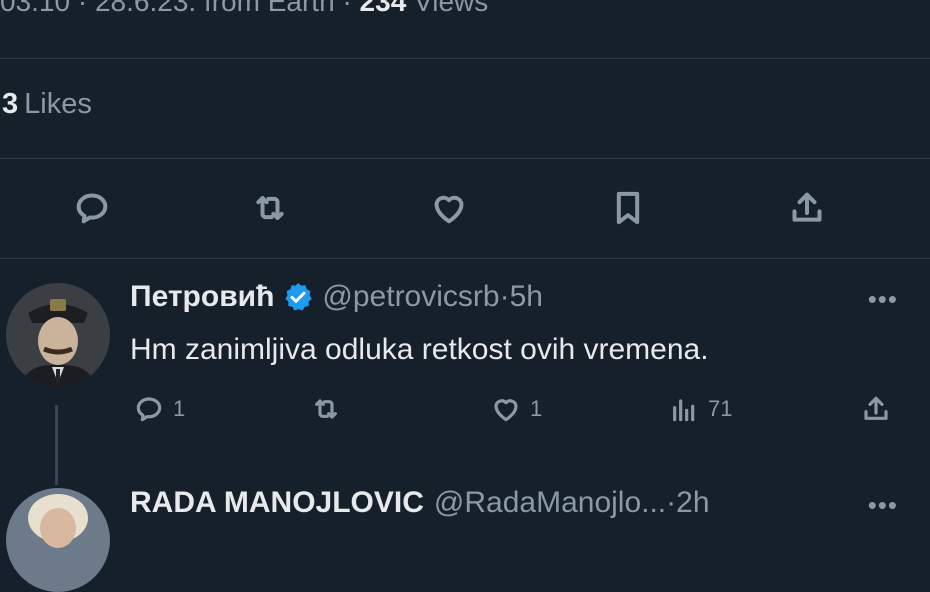 The height and width of the screenshot is (592, 930). I want to click on like-button: 1, so click(516, 409).